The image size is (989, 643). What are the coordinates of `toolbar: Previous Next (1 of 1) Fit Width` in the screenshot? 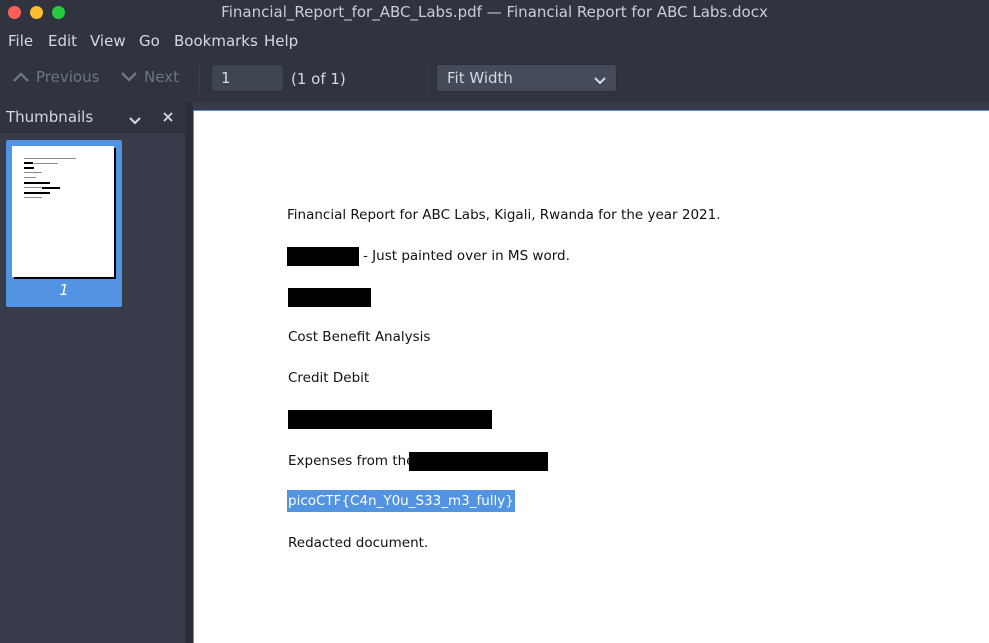 It's located at (494, 79).